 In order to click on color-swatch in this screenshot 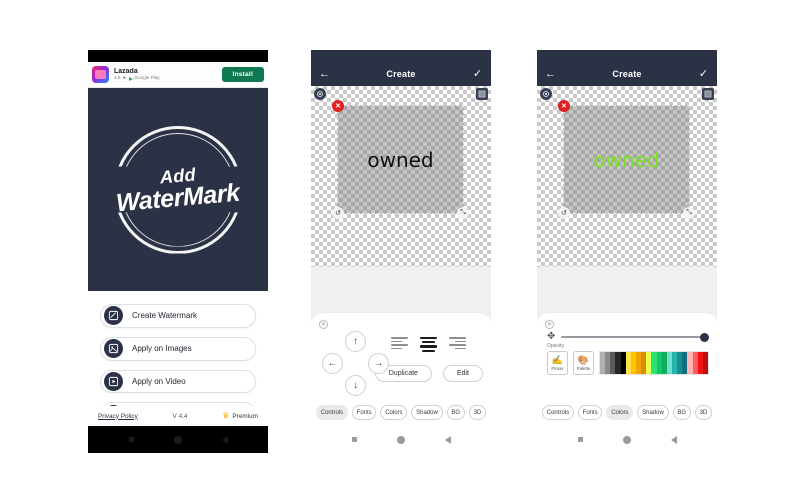, I will do `click(705, 363)`.